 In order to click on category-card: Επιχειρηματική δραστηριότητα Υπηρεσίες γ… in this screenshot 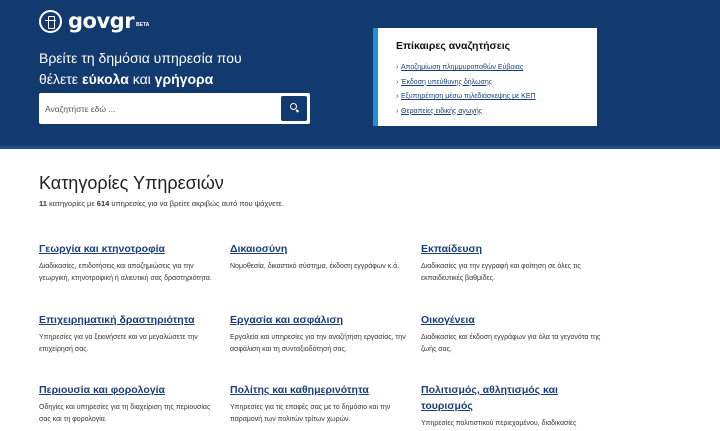, I will do `click(129, 334)`.